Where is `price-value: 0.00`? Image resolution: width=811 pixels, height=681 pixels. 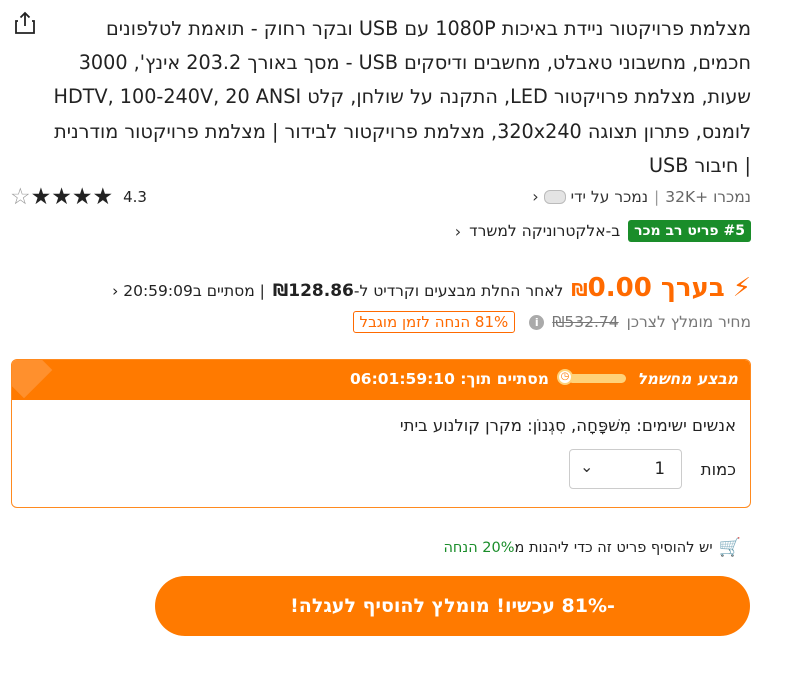 price-value: 0.00 is located at coordinates (619, 288).